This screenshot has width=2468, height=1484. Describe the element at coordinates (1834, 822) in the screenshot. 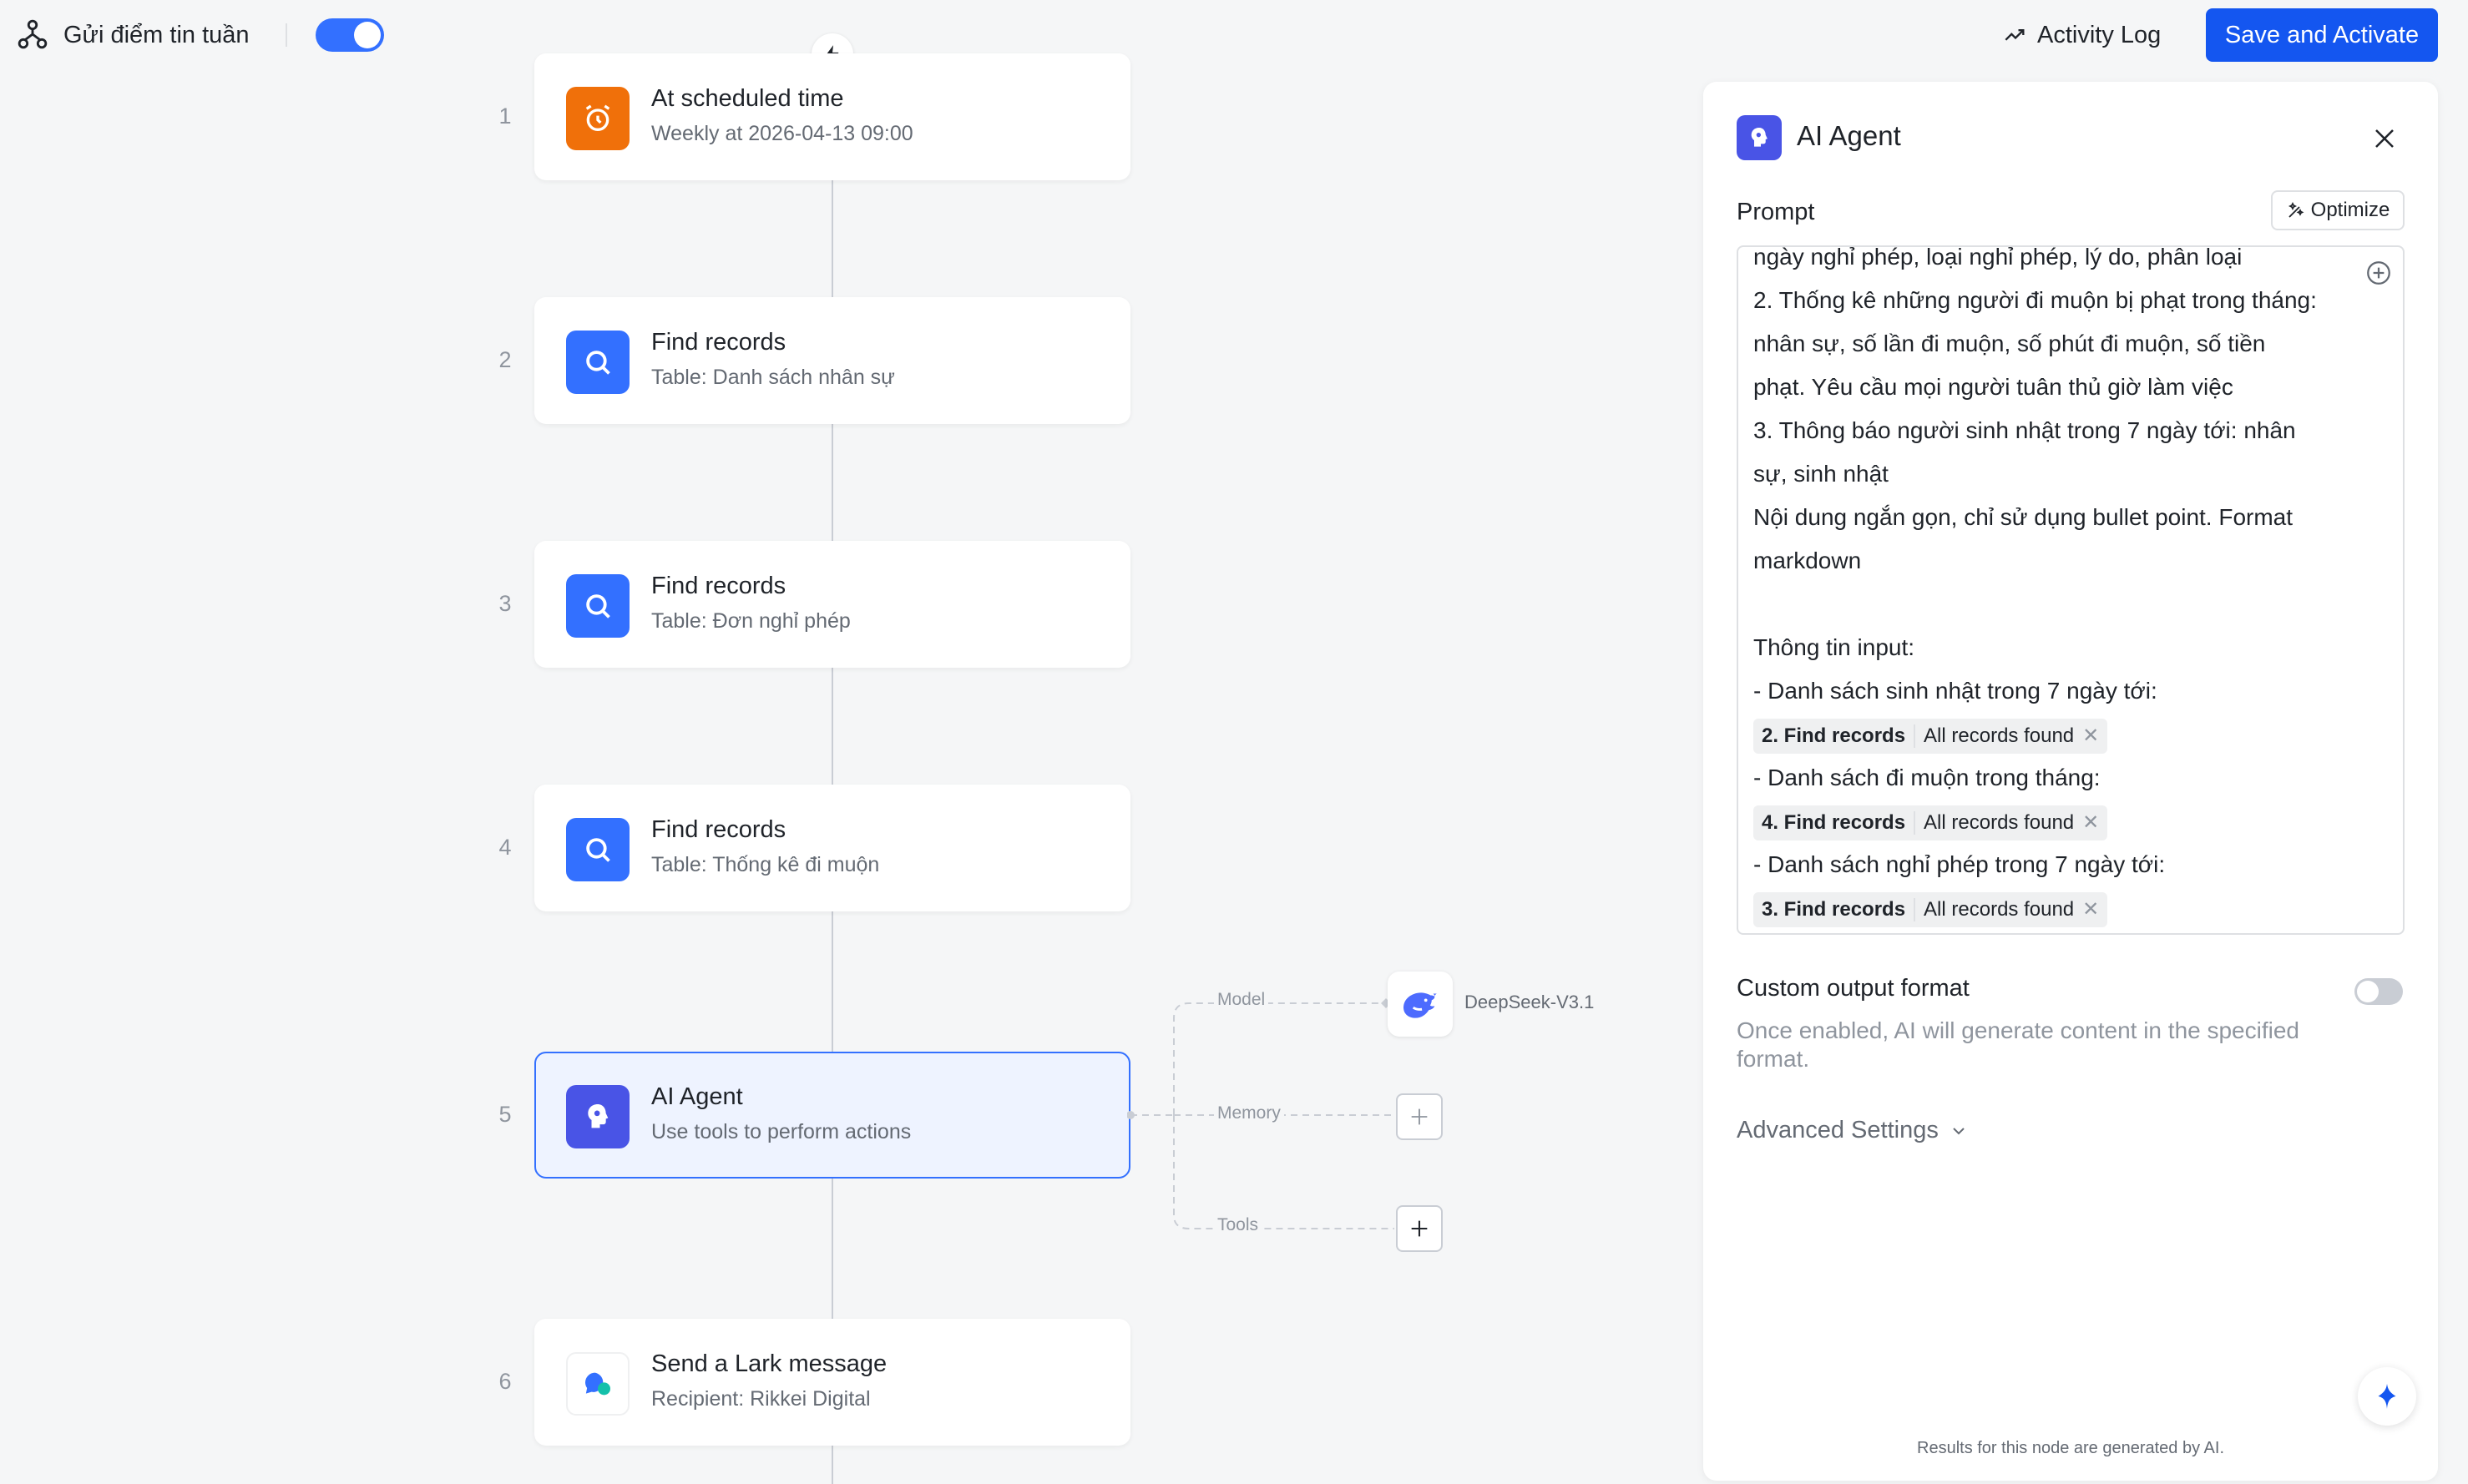

I see `pill-step: 4. Find records` at that location.